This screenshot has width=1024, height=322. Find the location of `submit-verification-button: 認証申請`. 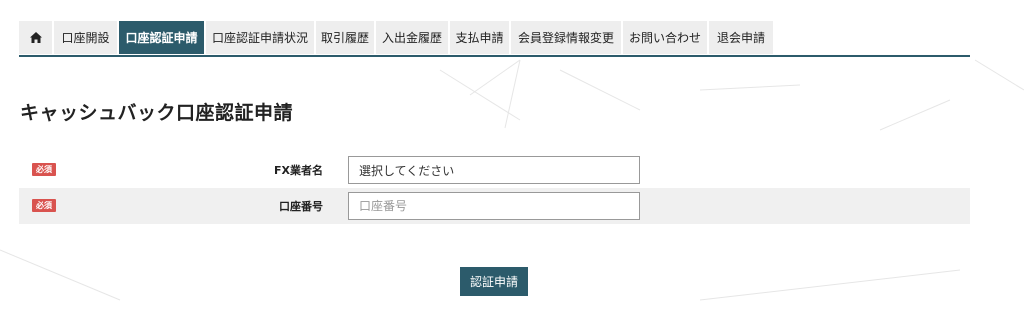

submit-verification-button: 認証申請 is located at coordinates (494, 281).